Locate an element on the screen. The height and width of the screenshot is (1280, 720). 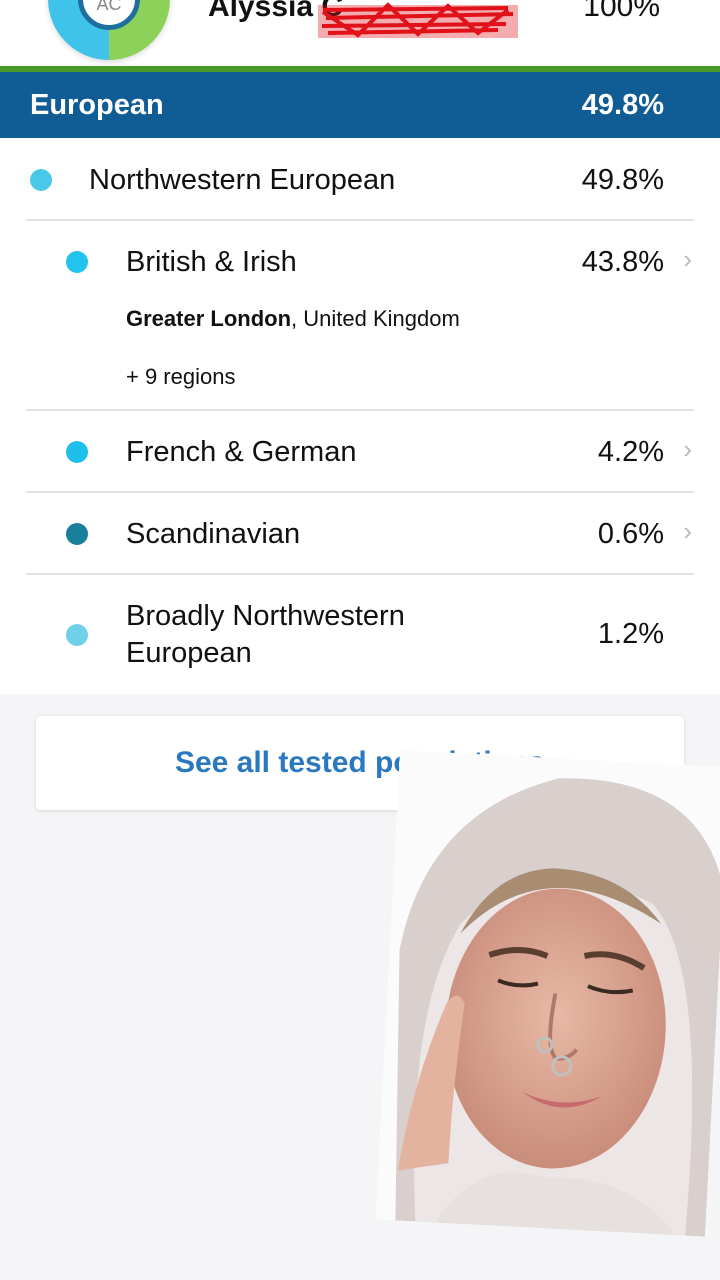
list-item-percent: 0.6% is located at coordinates (630, 534).